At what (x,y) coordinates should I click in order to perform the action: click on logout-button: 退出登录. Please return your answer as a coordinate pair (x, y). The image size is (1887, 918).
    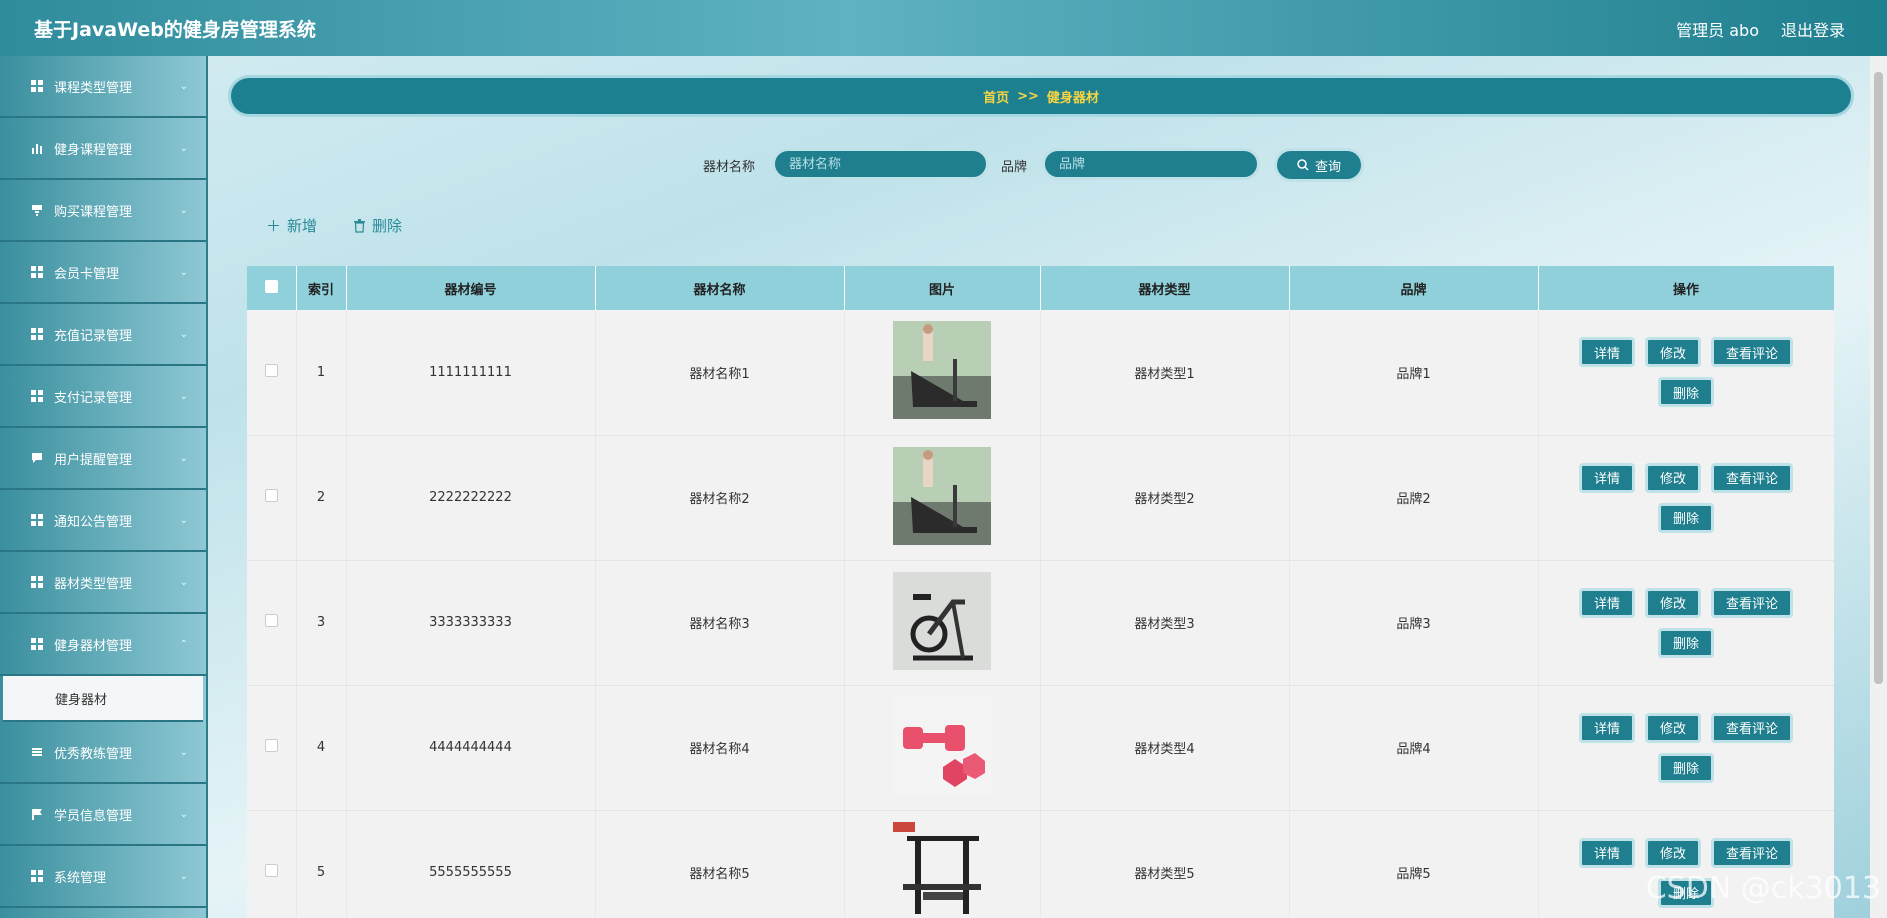
    Looking at the image, I should click on (1813, 29).